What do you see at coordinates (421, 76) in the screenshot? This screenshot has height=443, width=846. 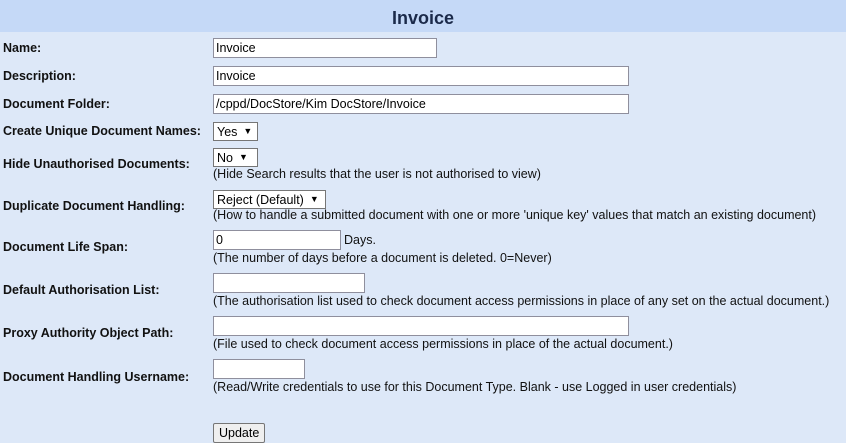 I see `description-input` at bounding box center [421, 76].